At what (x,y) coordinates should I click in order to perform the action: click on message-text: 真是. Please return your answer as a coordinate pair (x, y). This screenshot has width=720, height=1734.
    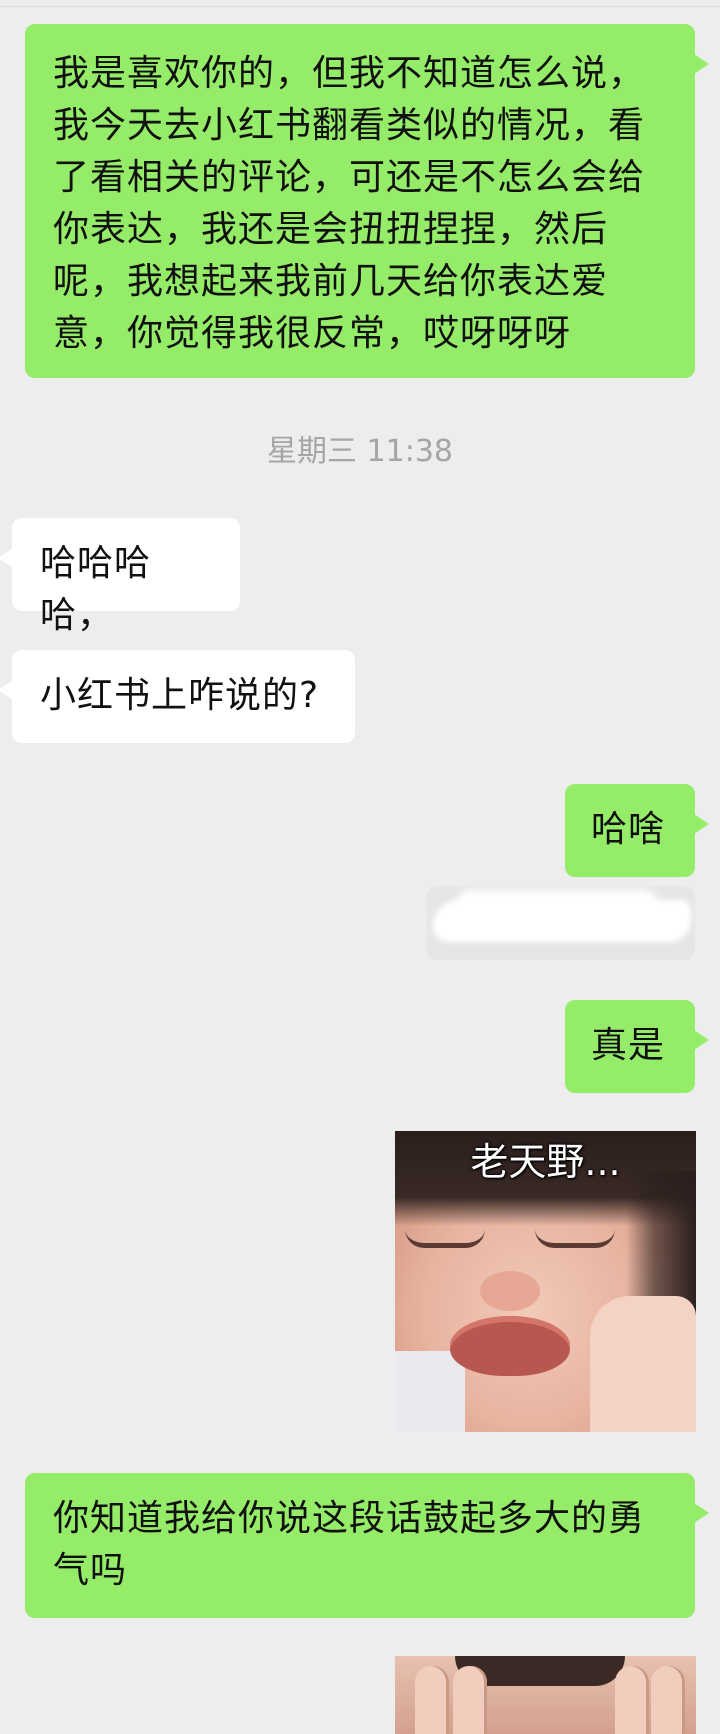
    Looking at the image, I should click on (628, 1045).